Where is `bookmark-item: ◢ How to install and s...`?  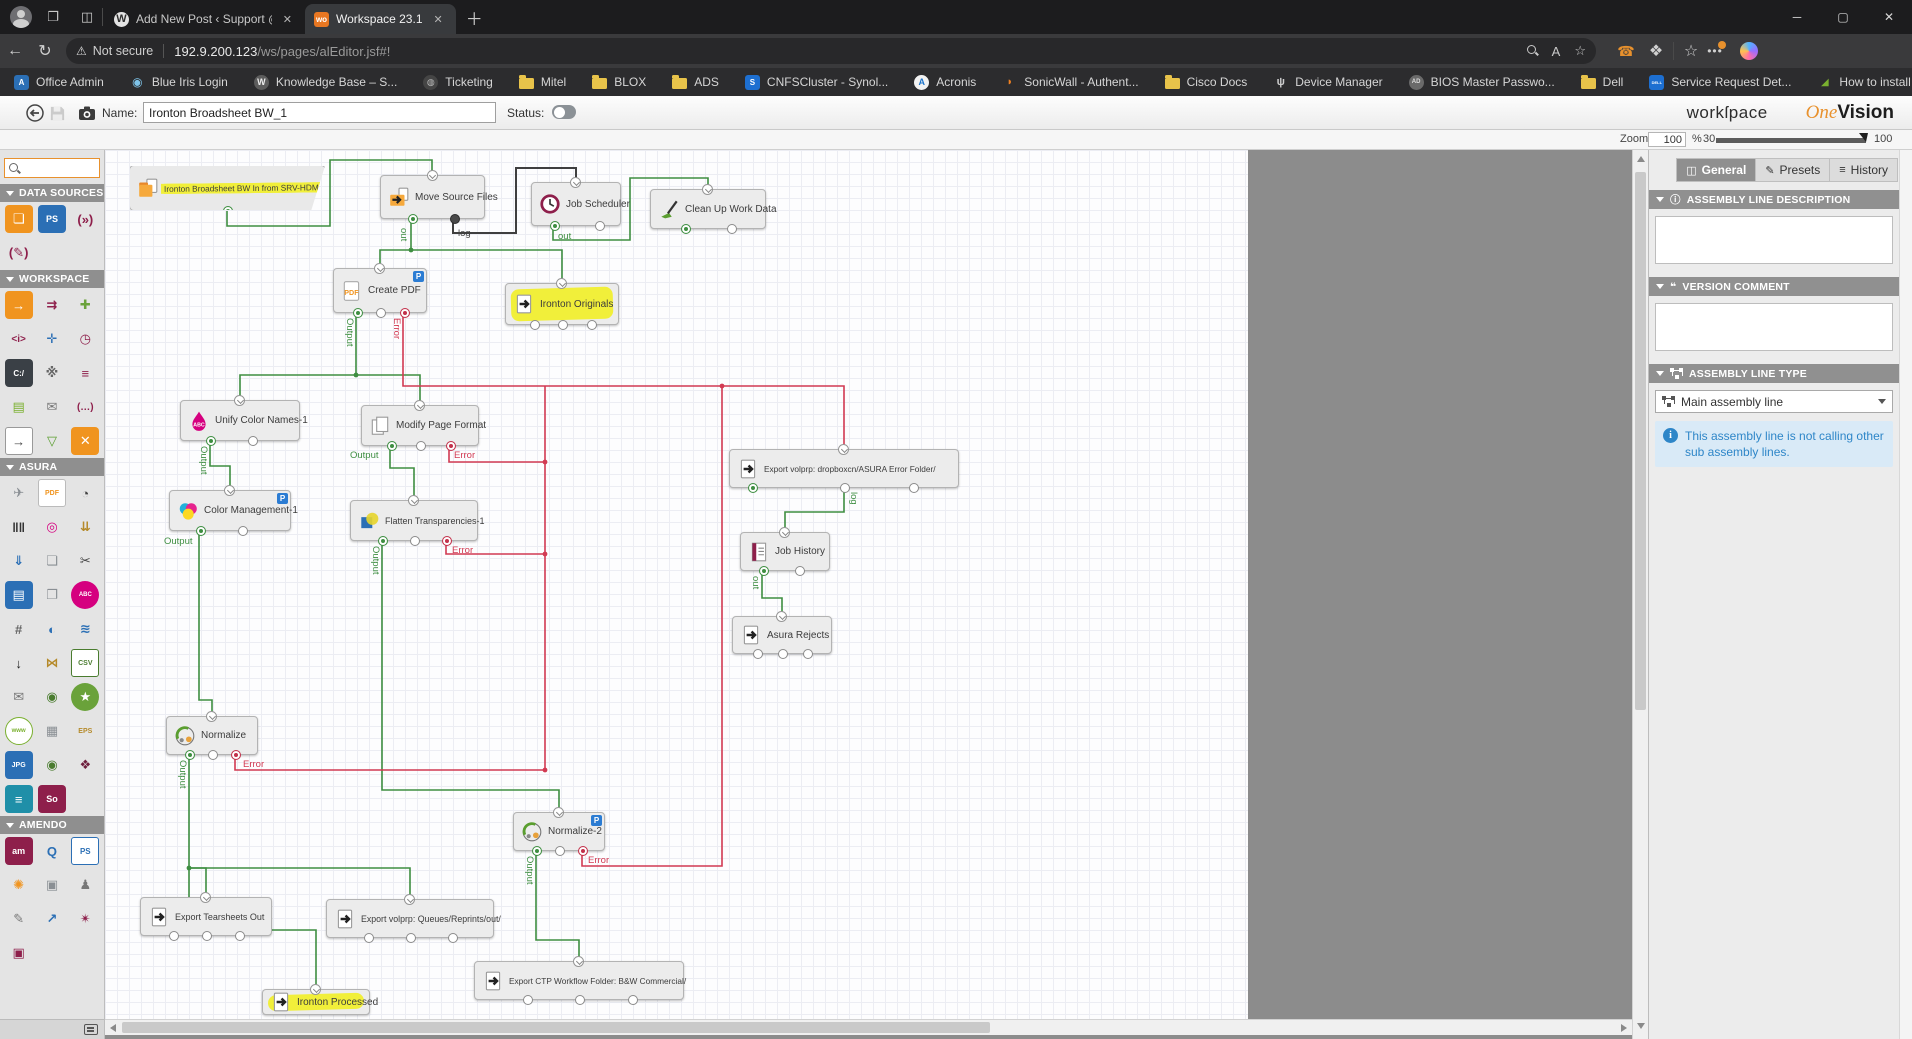 bookmark-item: ◢ How to install and s... is located at coordinates (1864, 82).